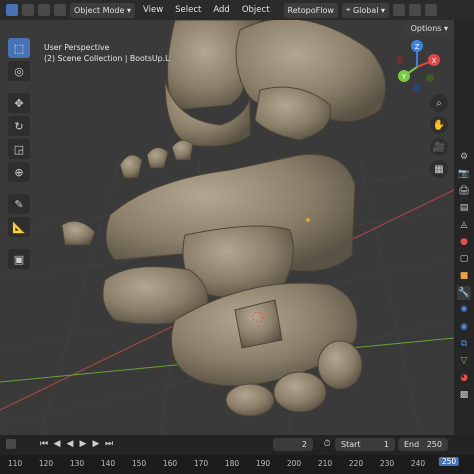 The width and height of the screenshot is (474, 474). Describe the element at coordinates (365, 444) in the screenshot. I see `start-frame-field: Start 1` at that location.